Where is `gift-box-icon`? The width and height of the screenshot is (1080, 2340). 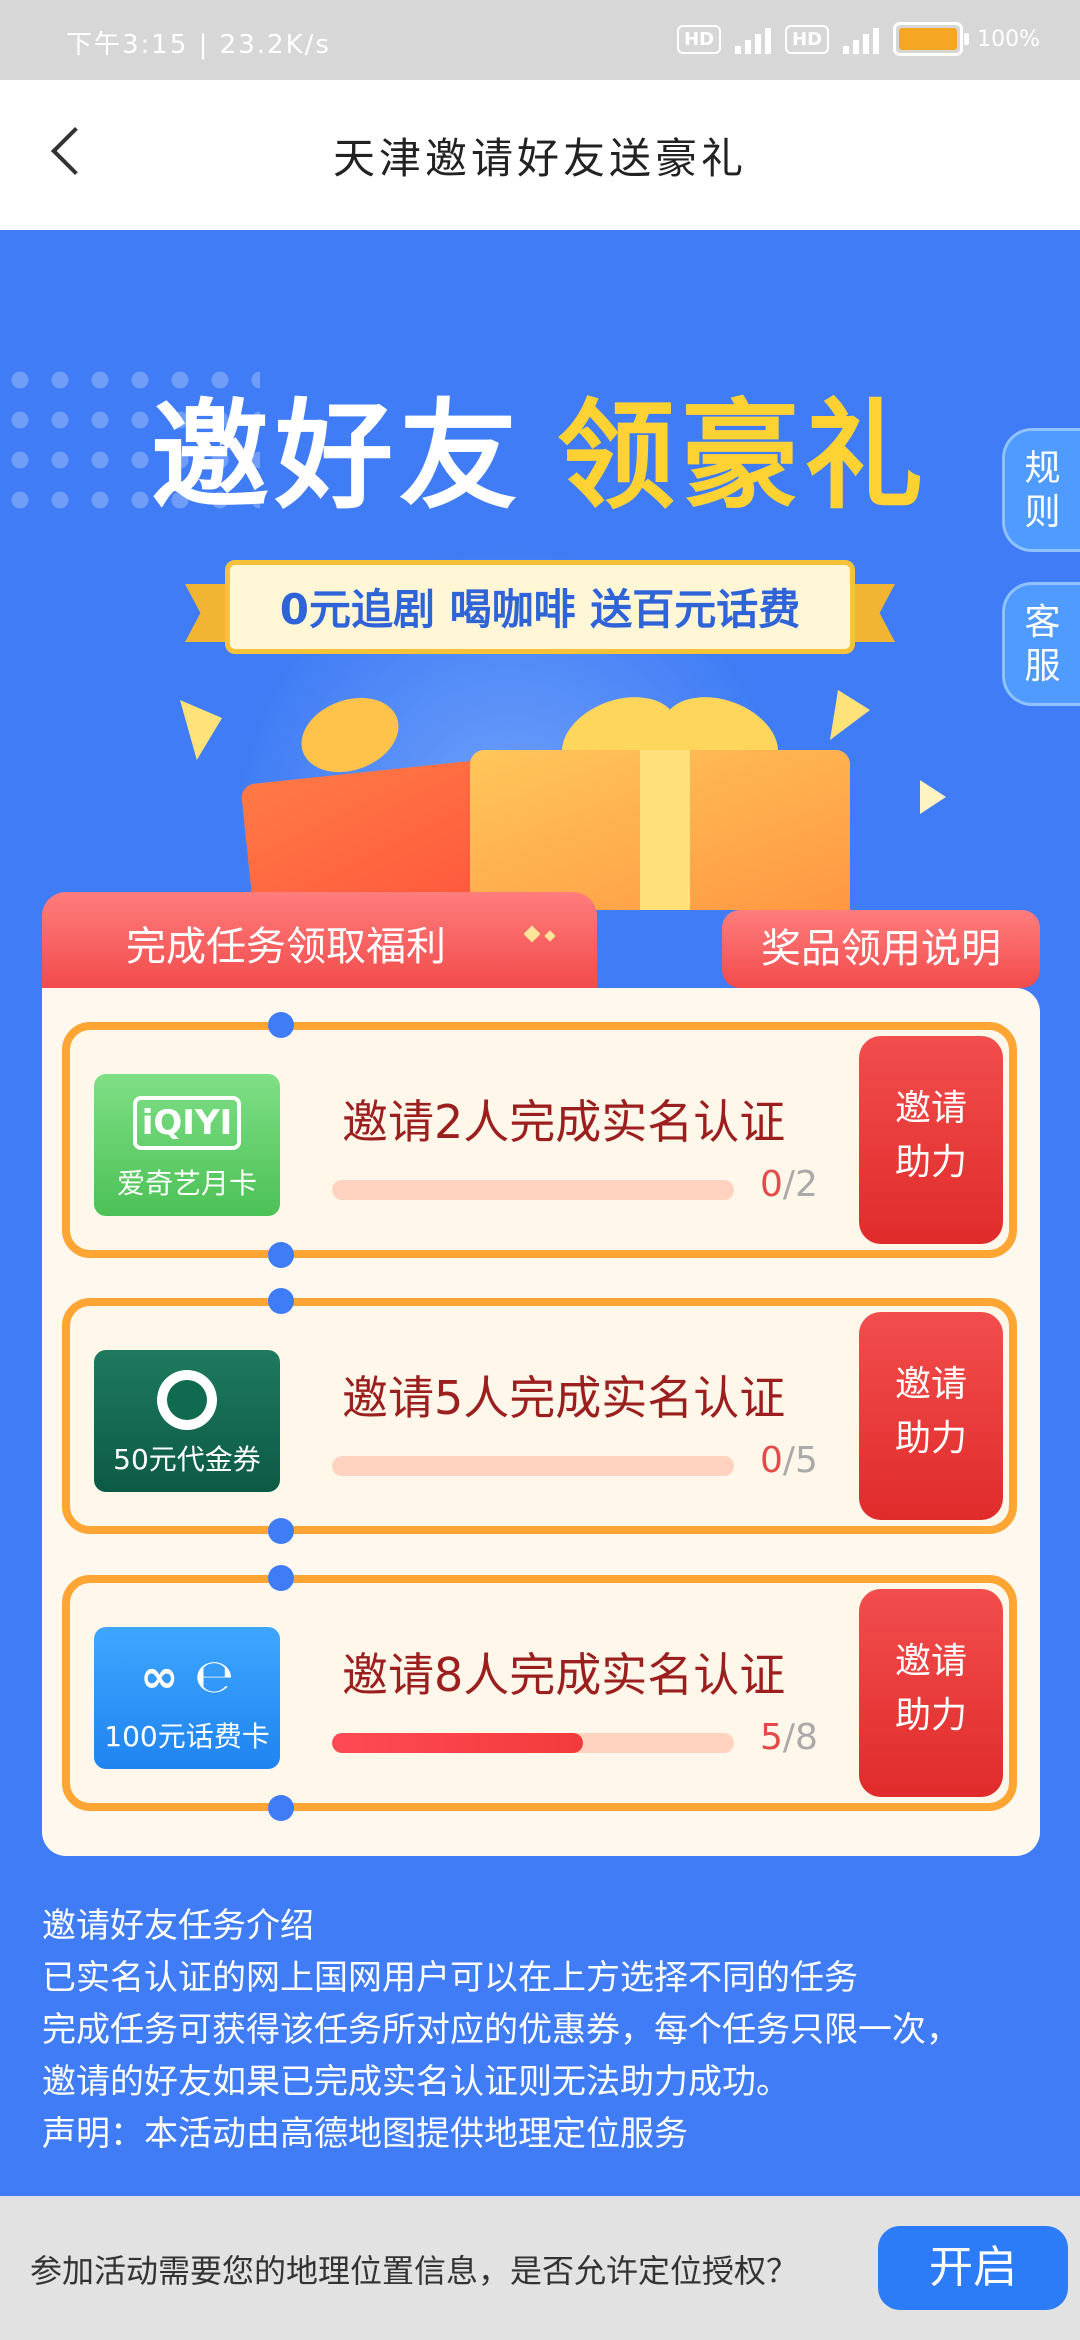
gift-box-icon is located at coordinates (660, 830).